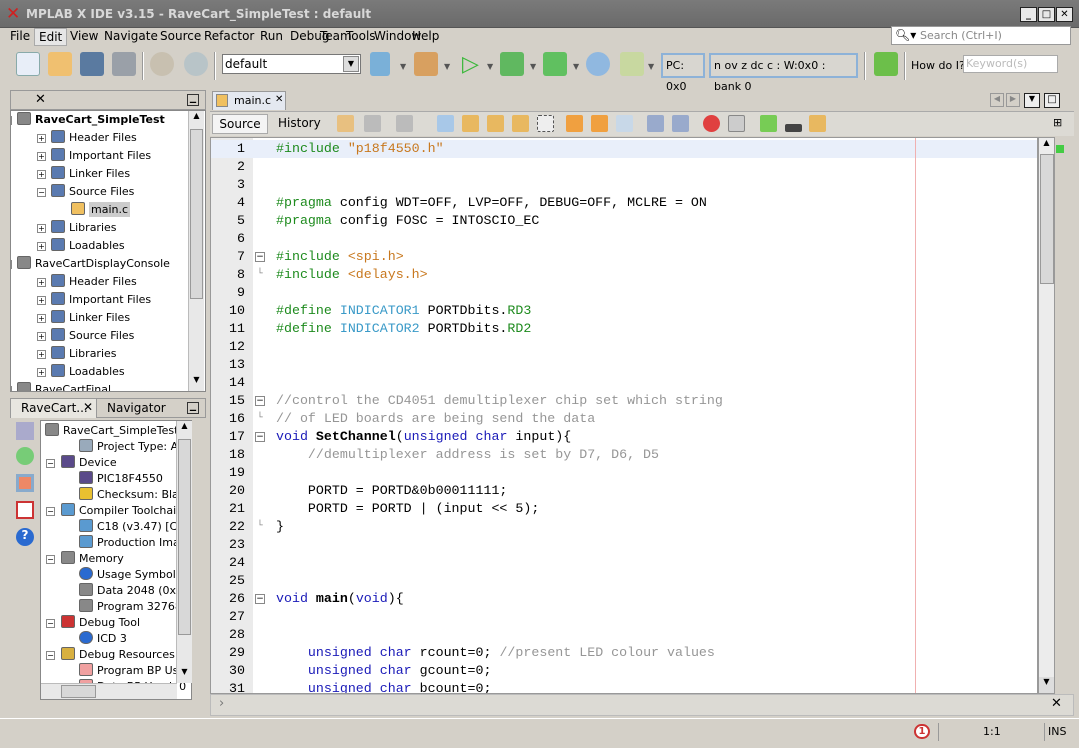 The height and width of the screenshot is (748, 1079). I want to click on editor-vscrollbar: ▲ ▼, so click(1046, 415).